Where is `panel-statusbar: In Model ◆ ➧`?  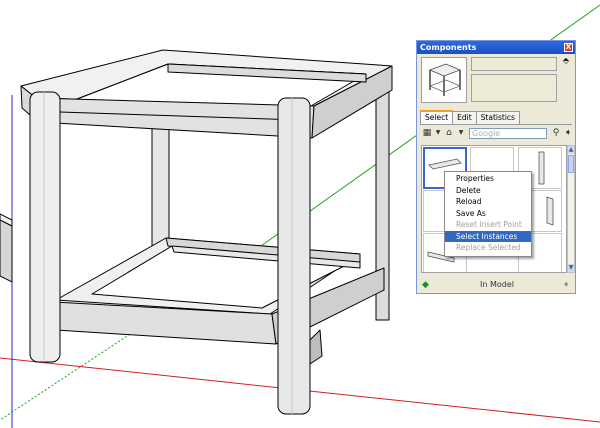
panel-statusbar: In Model ◆ ➧ is located at coordinates (497, 285).